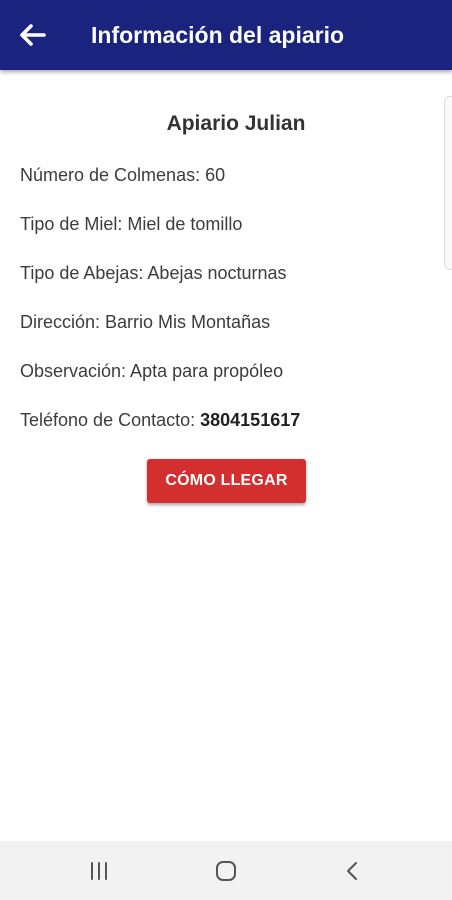  Describe the element at coordinates (153, 273) in the screenshot. I see `bee-type-text: Tipo de Abejas: Abejas nocturnas` at that location.